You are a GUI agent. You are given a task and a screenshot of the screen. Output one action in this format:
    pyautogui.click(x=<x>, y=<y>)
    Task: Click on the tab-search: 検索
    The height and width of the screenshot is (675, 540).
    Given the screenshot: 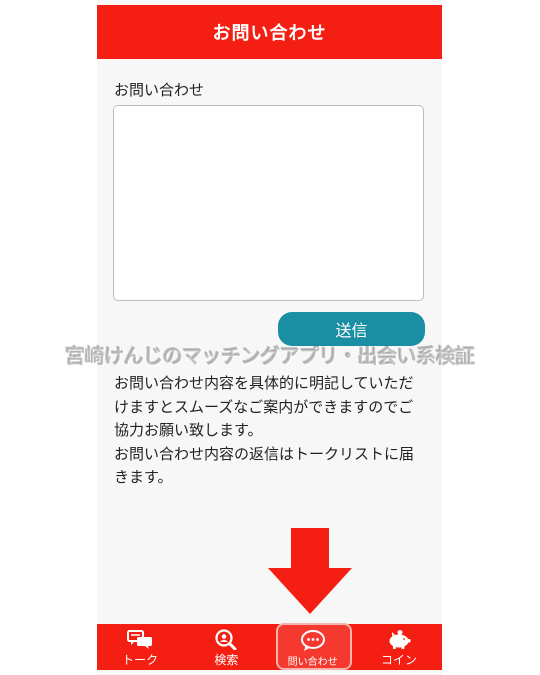 What is the action you would take?
    pyautogui.click(x=226, y=647)
    